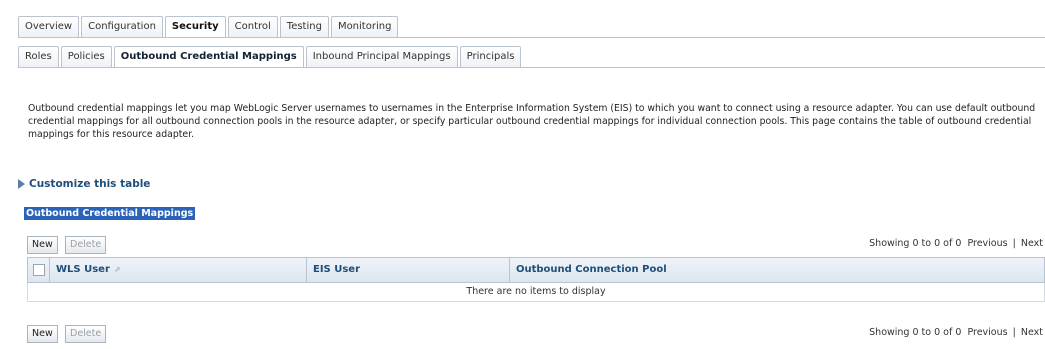 This screenshot has width=1045, height=349. I want to click on customize-label: Customize this table, so click(90, 184).